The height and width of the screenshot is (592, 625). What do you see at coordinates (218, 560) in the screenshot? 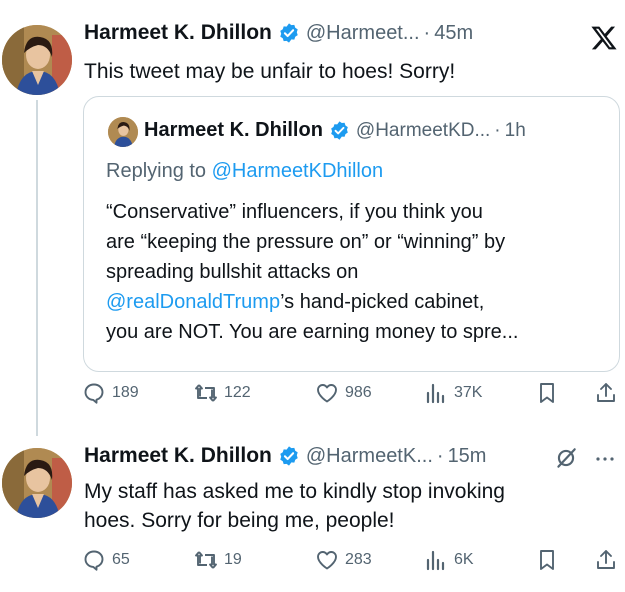
I see `repost-button: 19` at bounding box center [218, 560].